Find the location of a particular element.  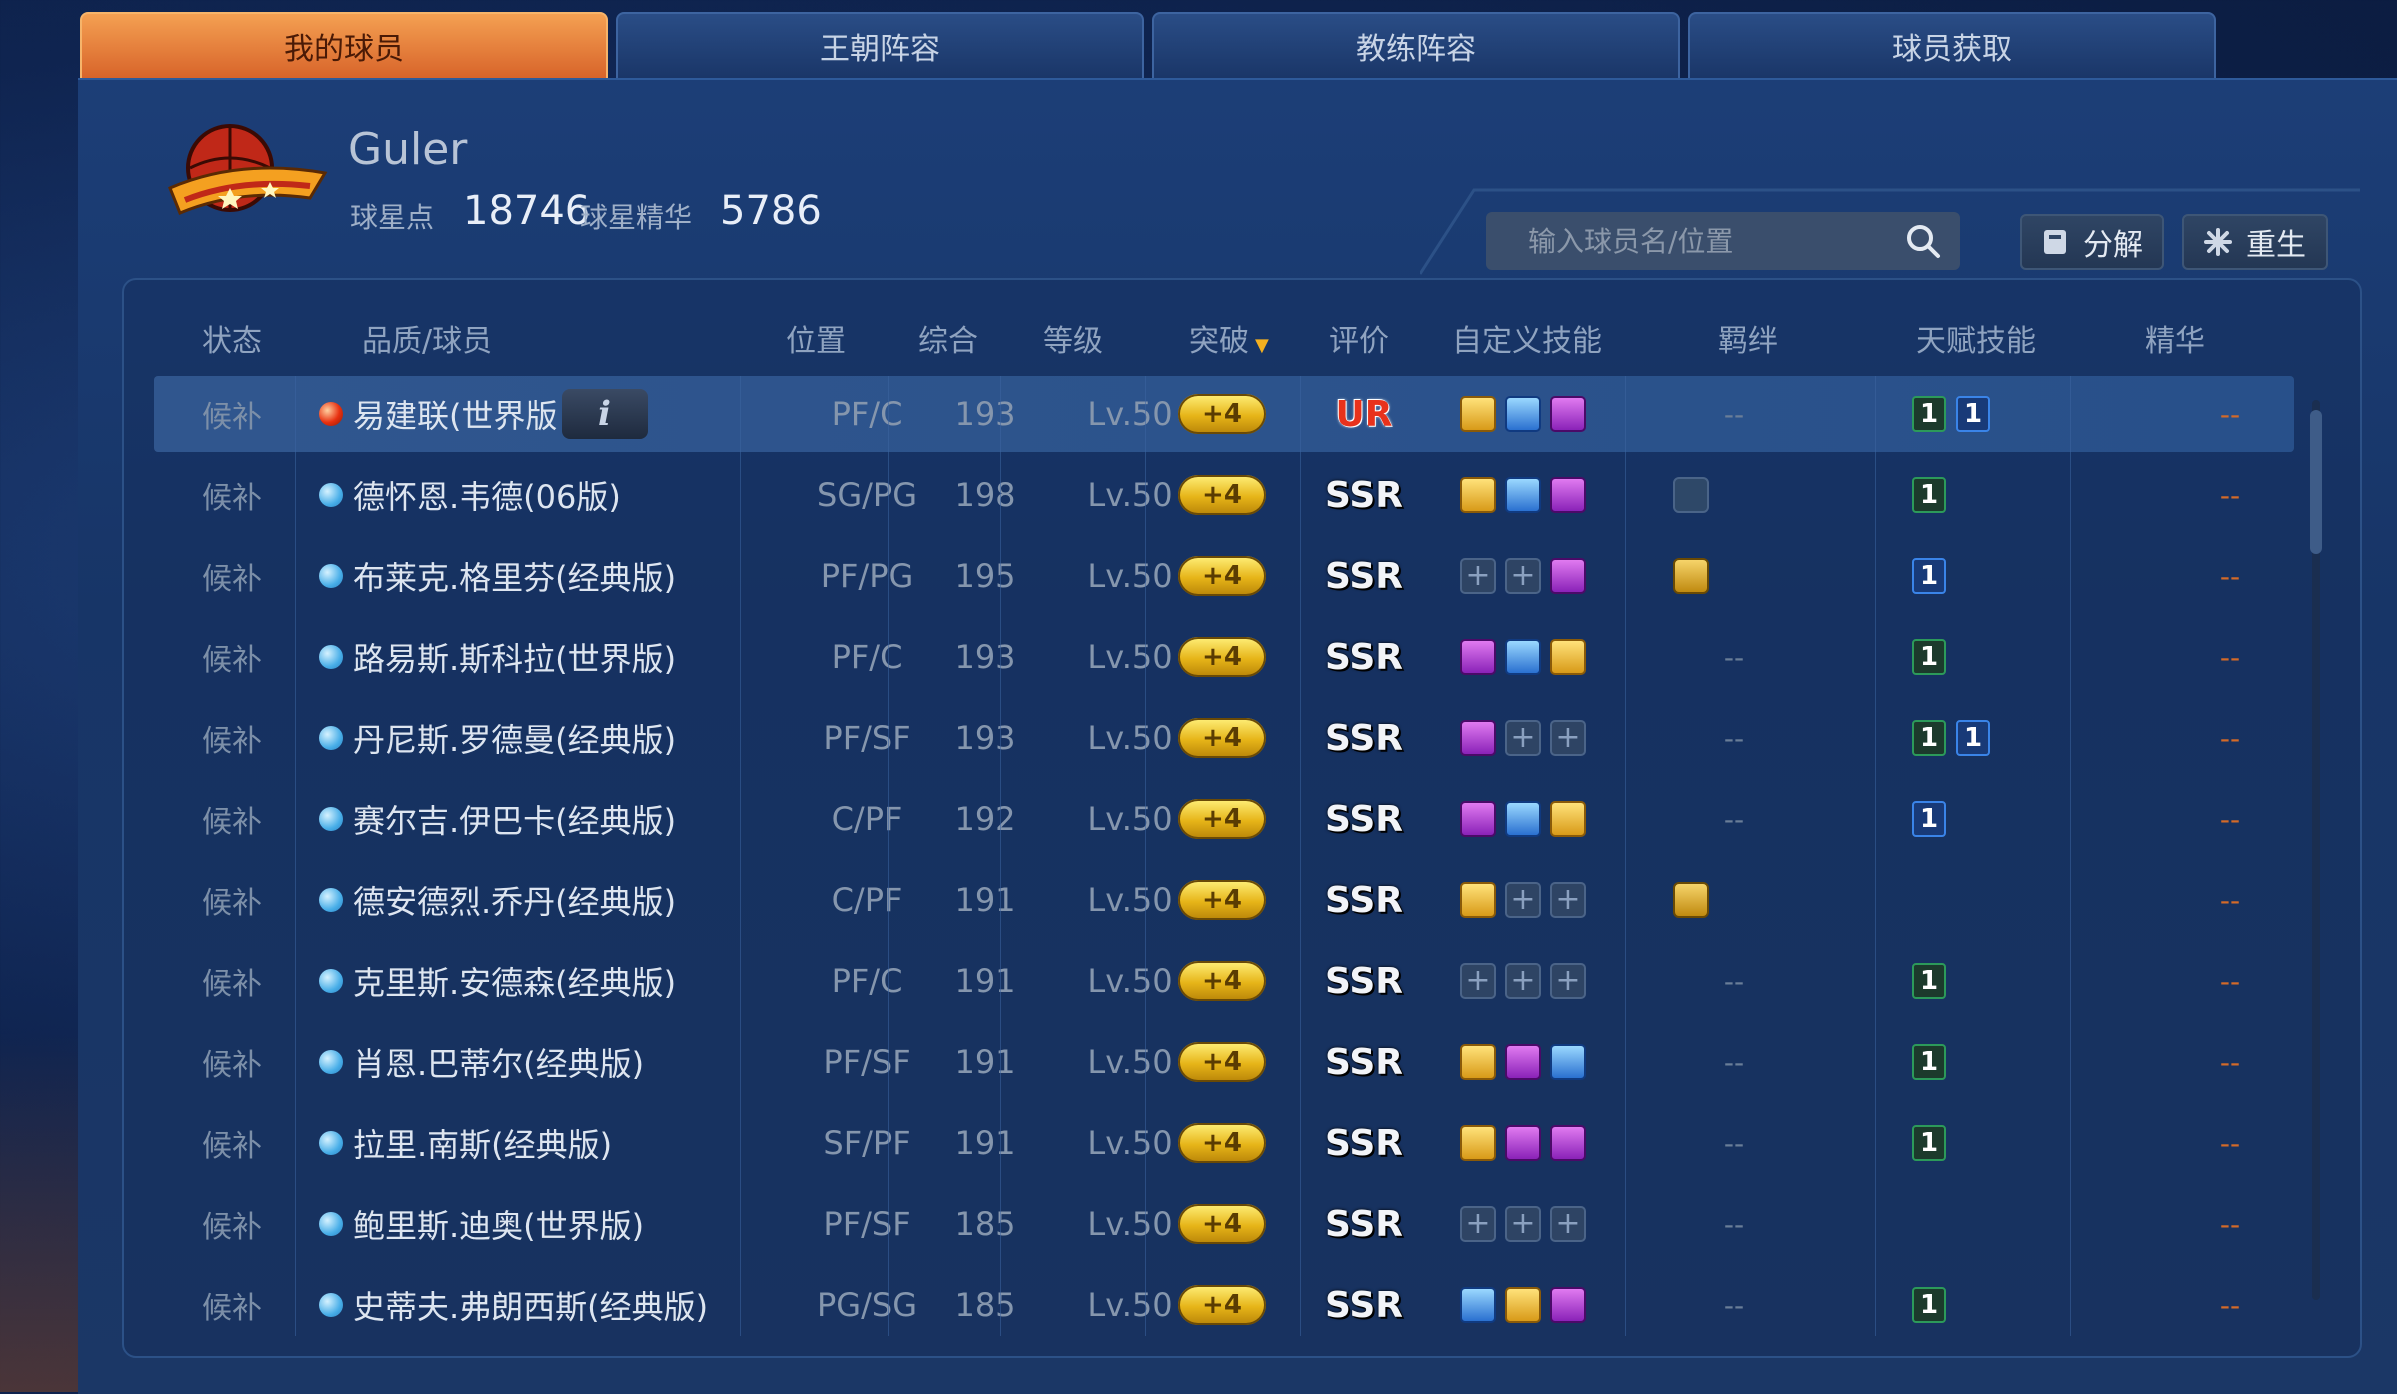

info-button: i is located at coordinates (604, 414).